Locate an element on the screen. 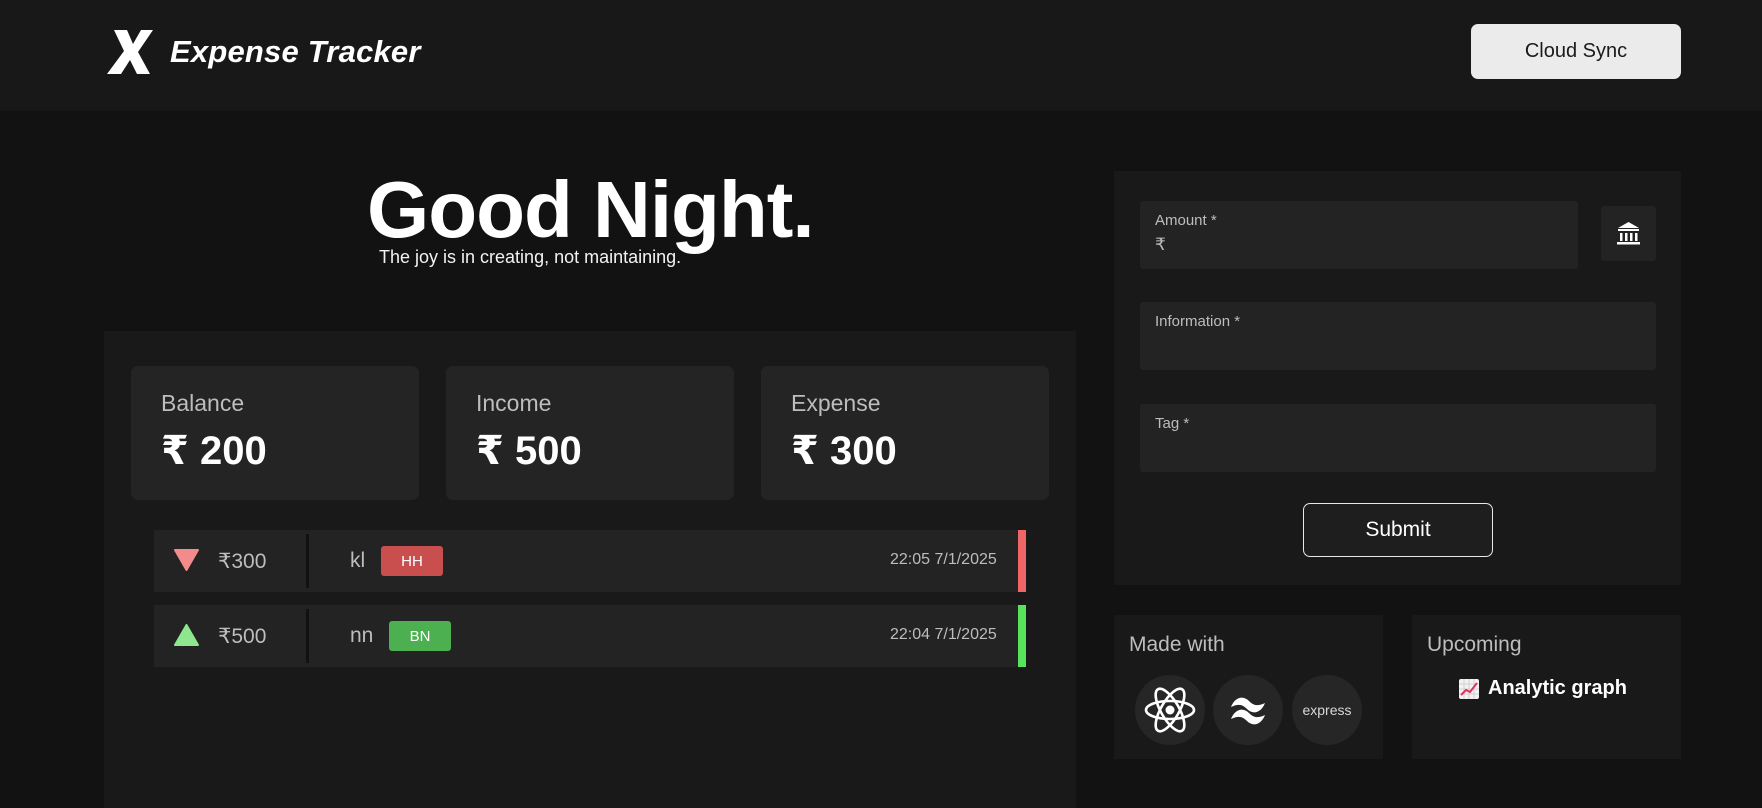  up-triangle-icon is located at coordinates (186, 635).